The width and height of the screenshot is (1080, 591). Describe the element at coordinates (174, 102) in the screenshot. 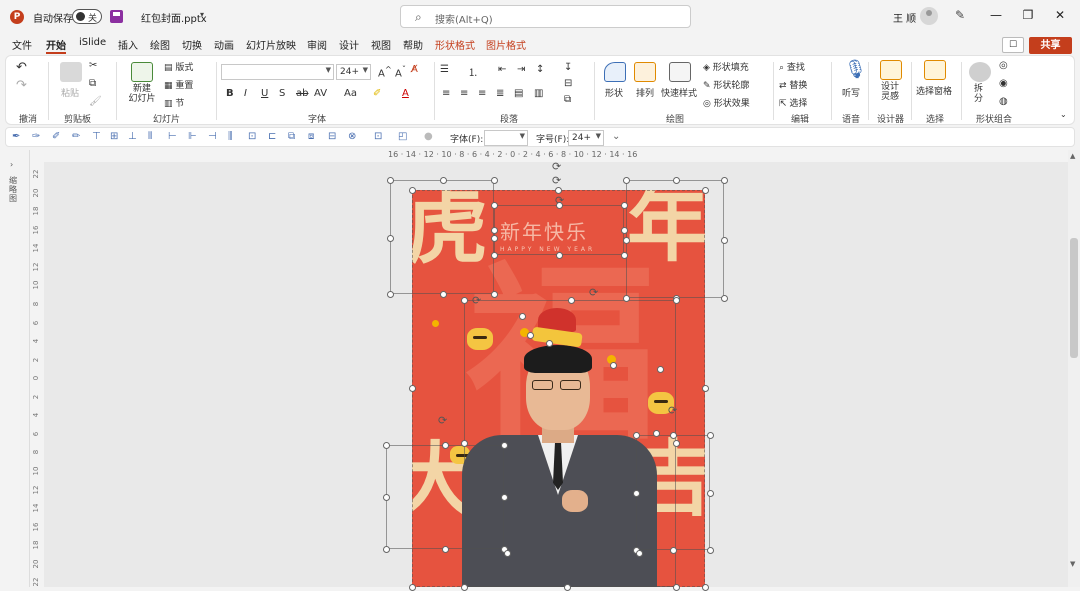

I see `section-button: ▥ 节` at that location.